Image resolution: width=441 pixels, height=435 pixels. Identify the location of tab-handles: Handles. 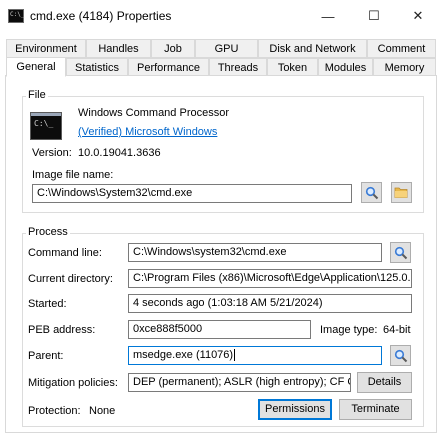
(118, 48).